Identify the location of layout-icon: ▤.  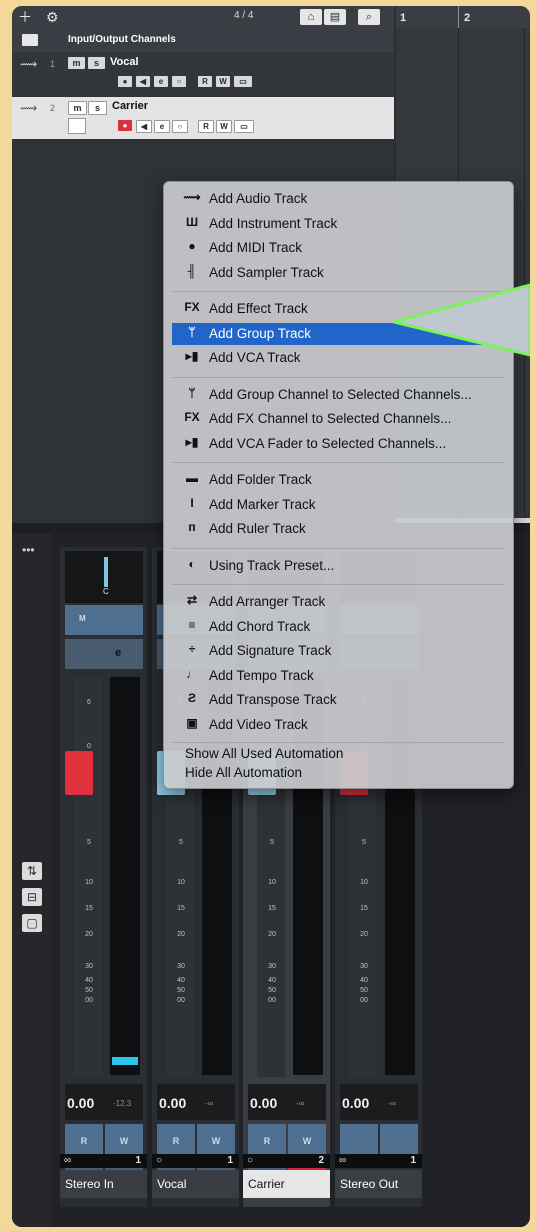
(335, 17).